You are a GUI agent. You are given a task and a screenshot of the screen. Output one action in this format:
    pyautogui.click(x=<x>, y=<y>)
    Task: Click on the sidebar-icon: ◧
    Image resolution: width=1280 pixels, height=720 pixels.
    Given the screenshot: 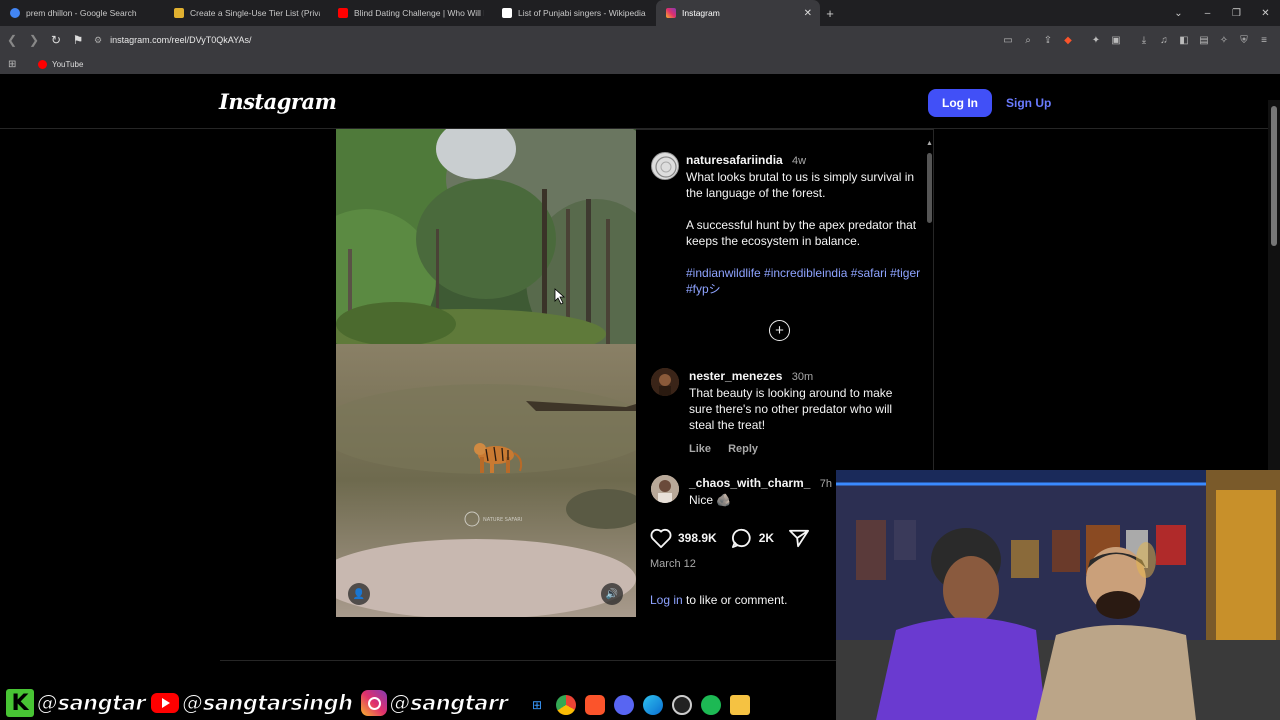 What is the action you would take?
    pyautogui.click(x=1184, y=40)
    